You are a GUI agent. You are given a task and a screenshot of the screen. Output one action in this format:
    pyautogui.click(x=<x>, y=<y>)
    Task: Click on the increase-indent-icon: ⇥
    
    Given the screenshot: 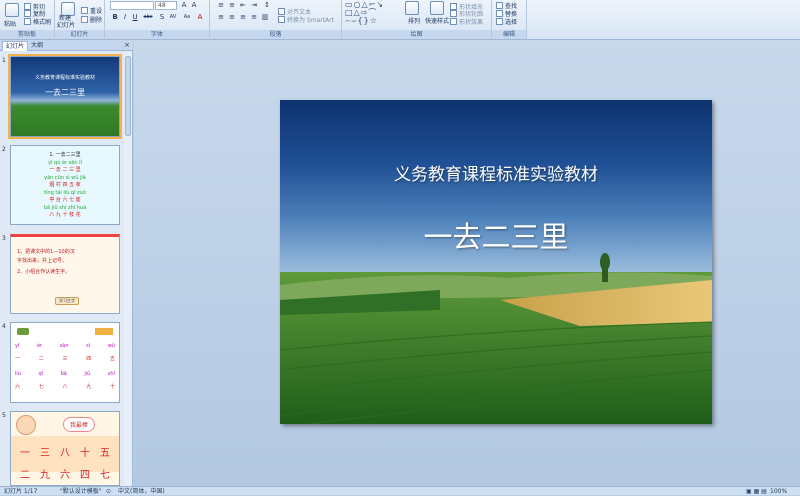 What is the action you would take?
    pyautogui.click(x=254, y=5)
    